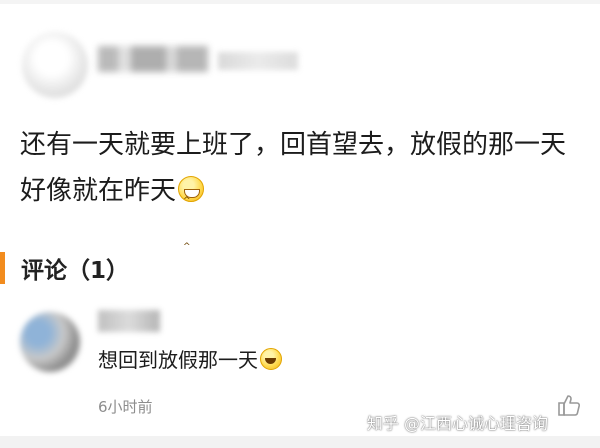  What do you see at coordinates (300, 2) in the screenshot?
I see `top-edge` at bounding box center [300, 2].